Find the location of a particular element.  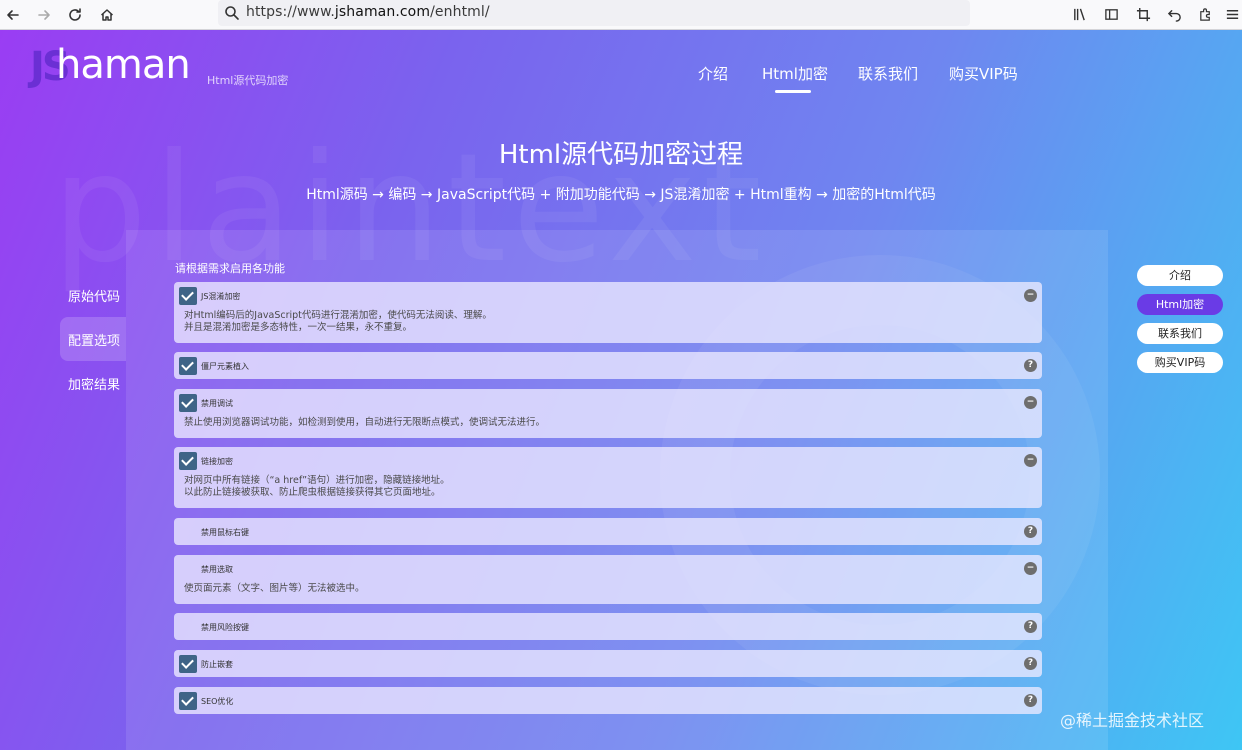

sidebar-button is located at coordinates (1111, 14).